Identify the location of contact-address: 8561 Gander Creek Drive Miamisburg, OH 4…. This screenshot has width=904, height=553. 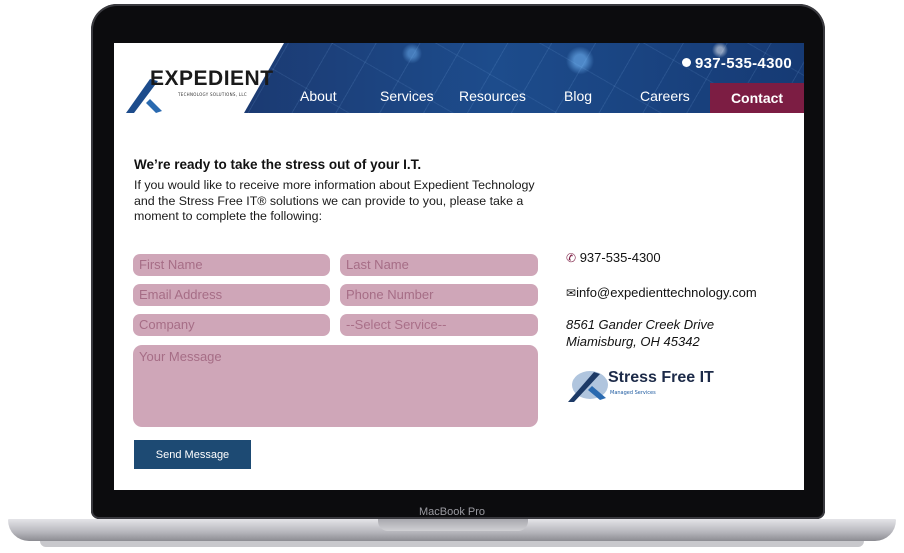
(640, 333).